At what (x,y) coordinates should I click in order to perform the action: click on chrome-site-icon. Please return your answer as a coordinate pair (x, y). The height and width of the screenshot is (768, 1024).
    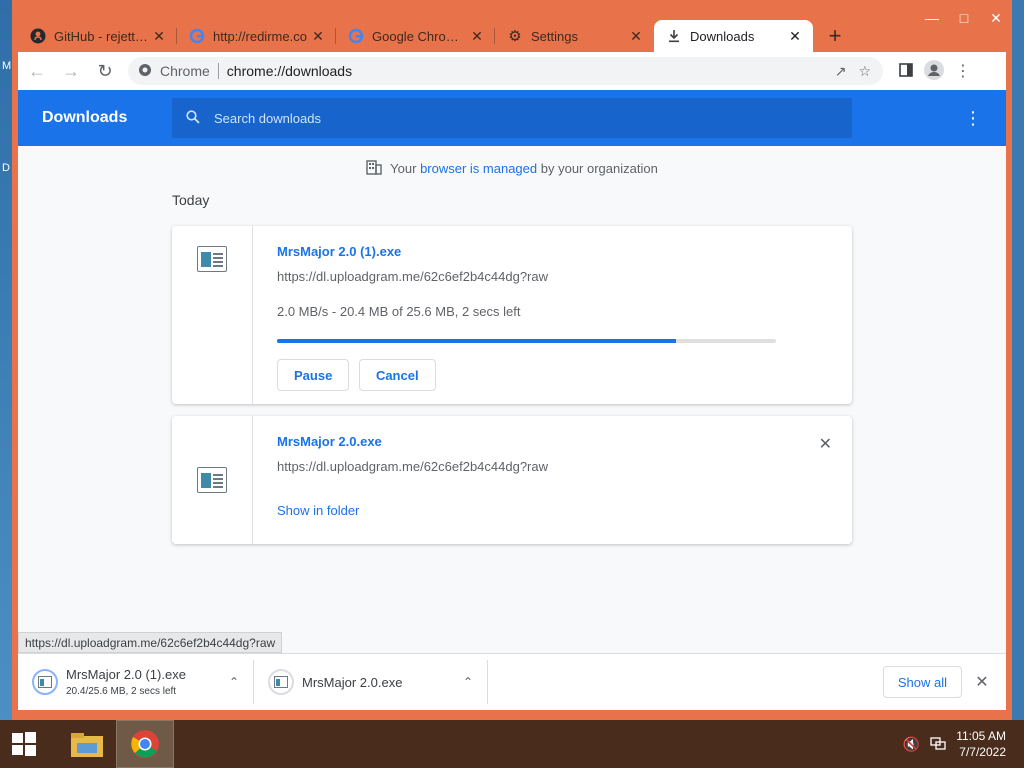
    Looking at the image, I should click on (145, 71).